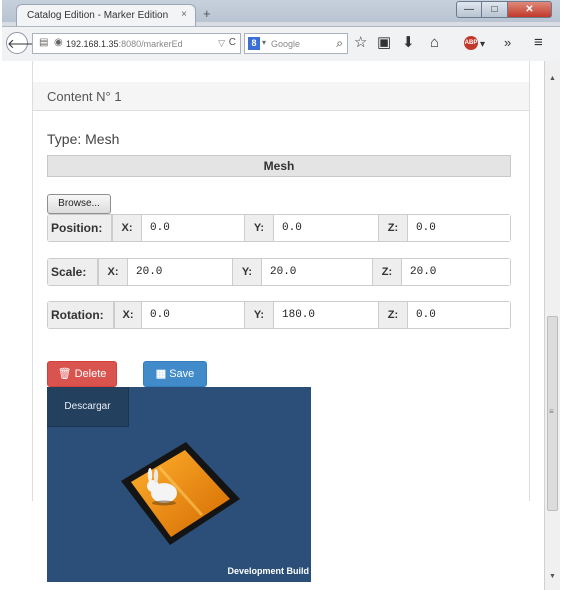  I want to click on scale-x-label: X:, so click(113, 272).